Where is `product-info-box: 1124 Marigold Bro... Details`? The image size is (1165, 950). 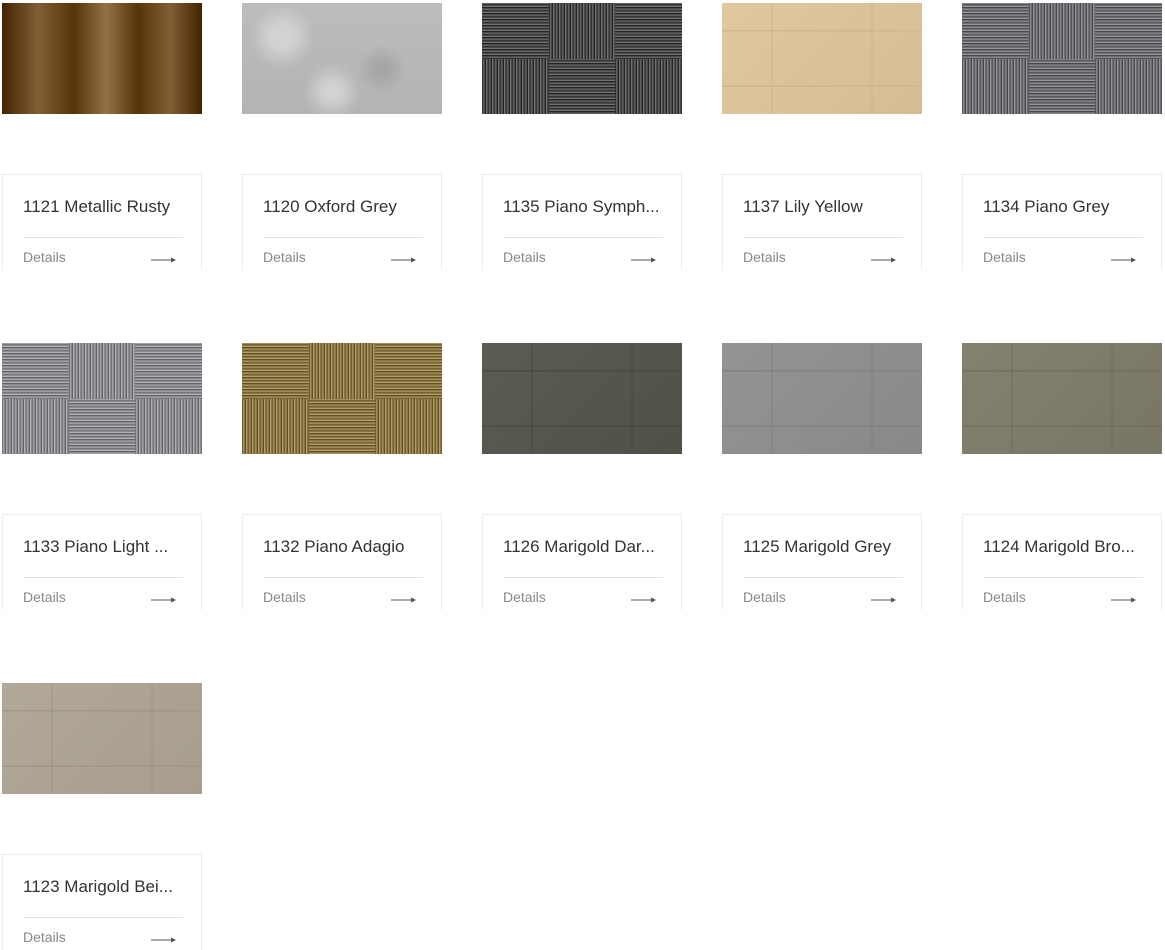 product-info-box: 1124 Marigold Bro... Details is located at coordinates (1062, 562).